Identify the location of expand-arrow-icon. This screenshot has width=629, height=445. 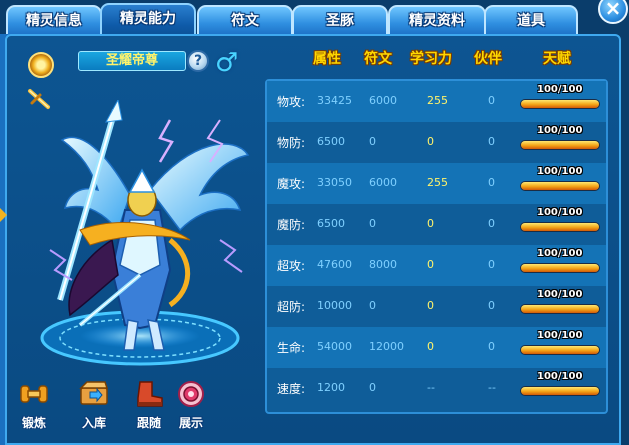
(3, 215).